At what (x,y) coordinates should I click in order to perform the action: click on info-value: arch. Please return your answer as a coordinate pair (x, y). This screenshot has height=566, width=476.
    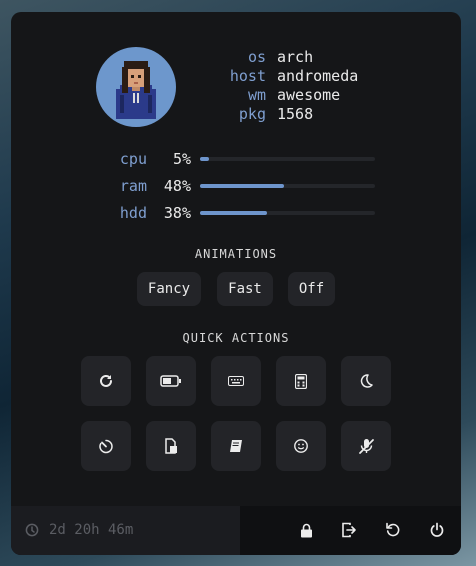
    Looking at the image, I should click on (295, 57).